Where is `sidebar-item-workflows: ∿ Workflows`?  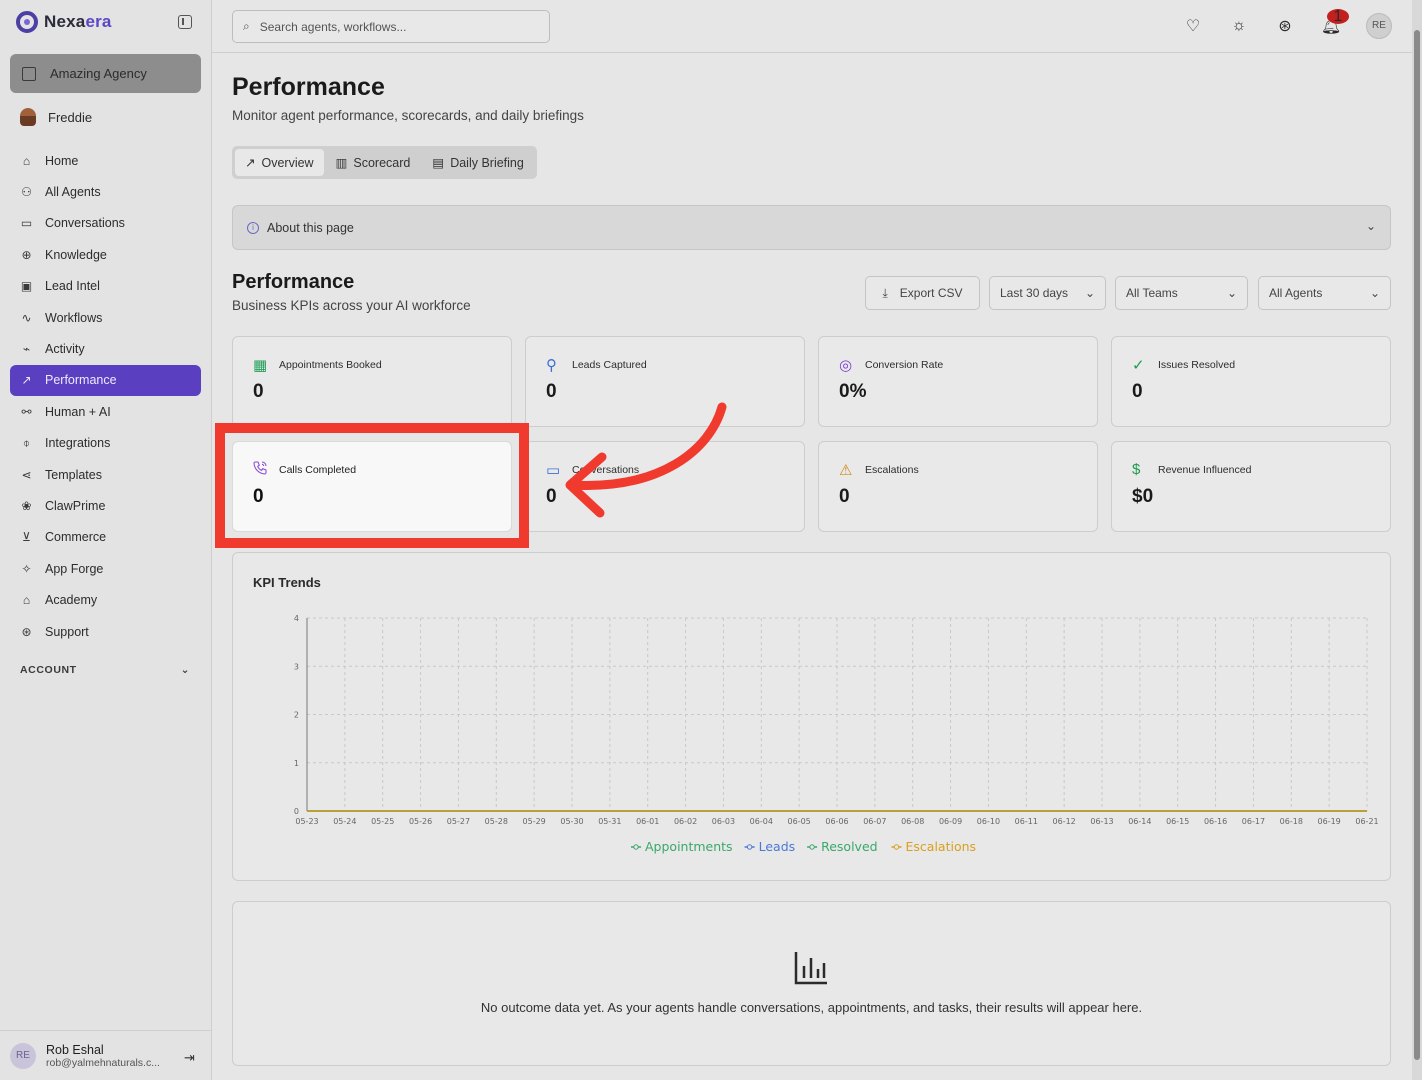 sidebar-item-workflows: ∿ Workflows is located at coordinates (105, 317).